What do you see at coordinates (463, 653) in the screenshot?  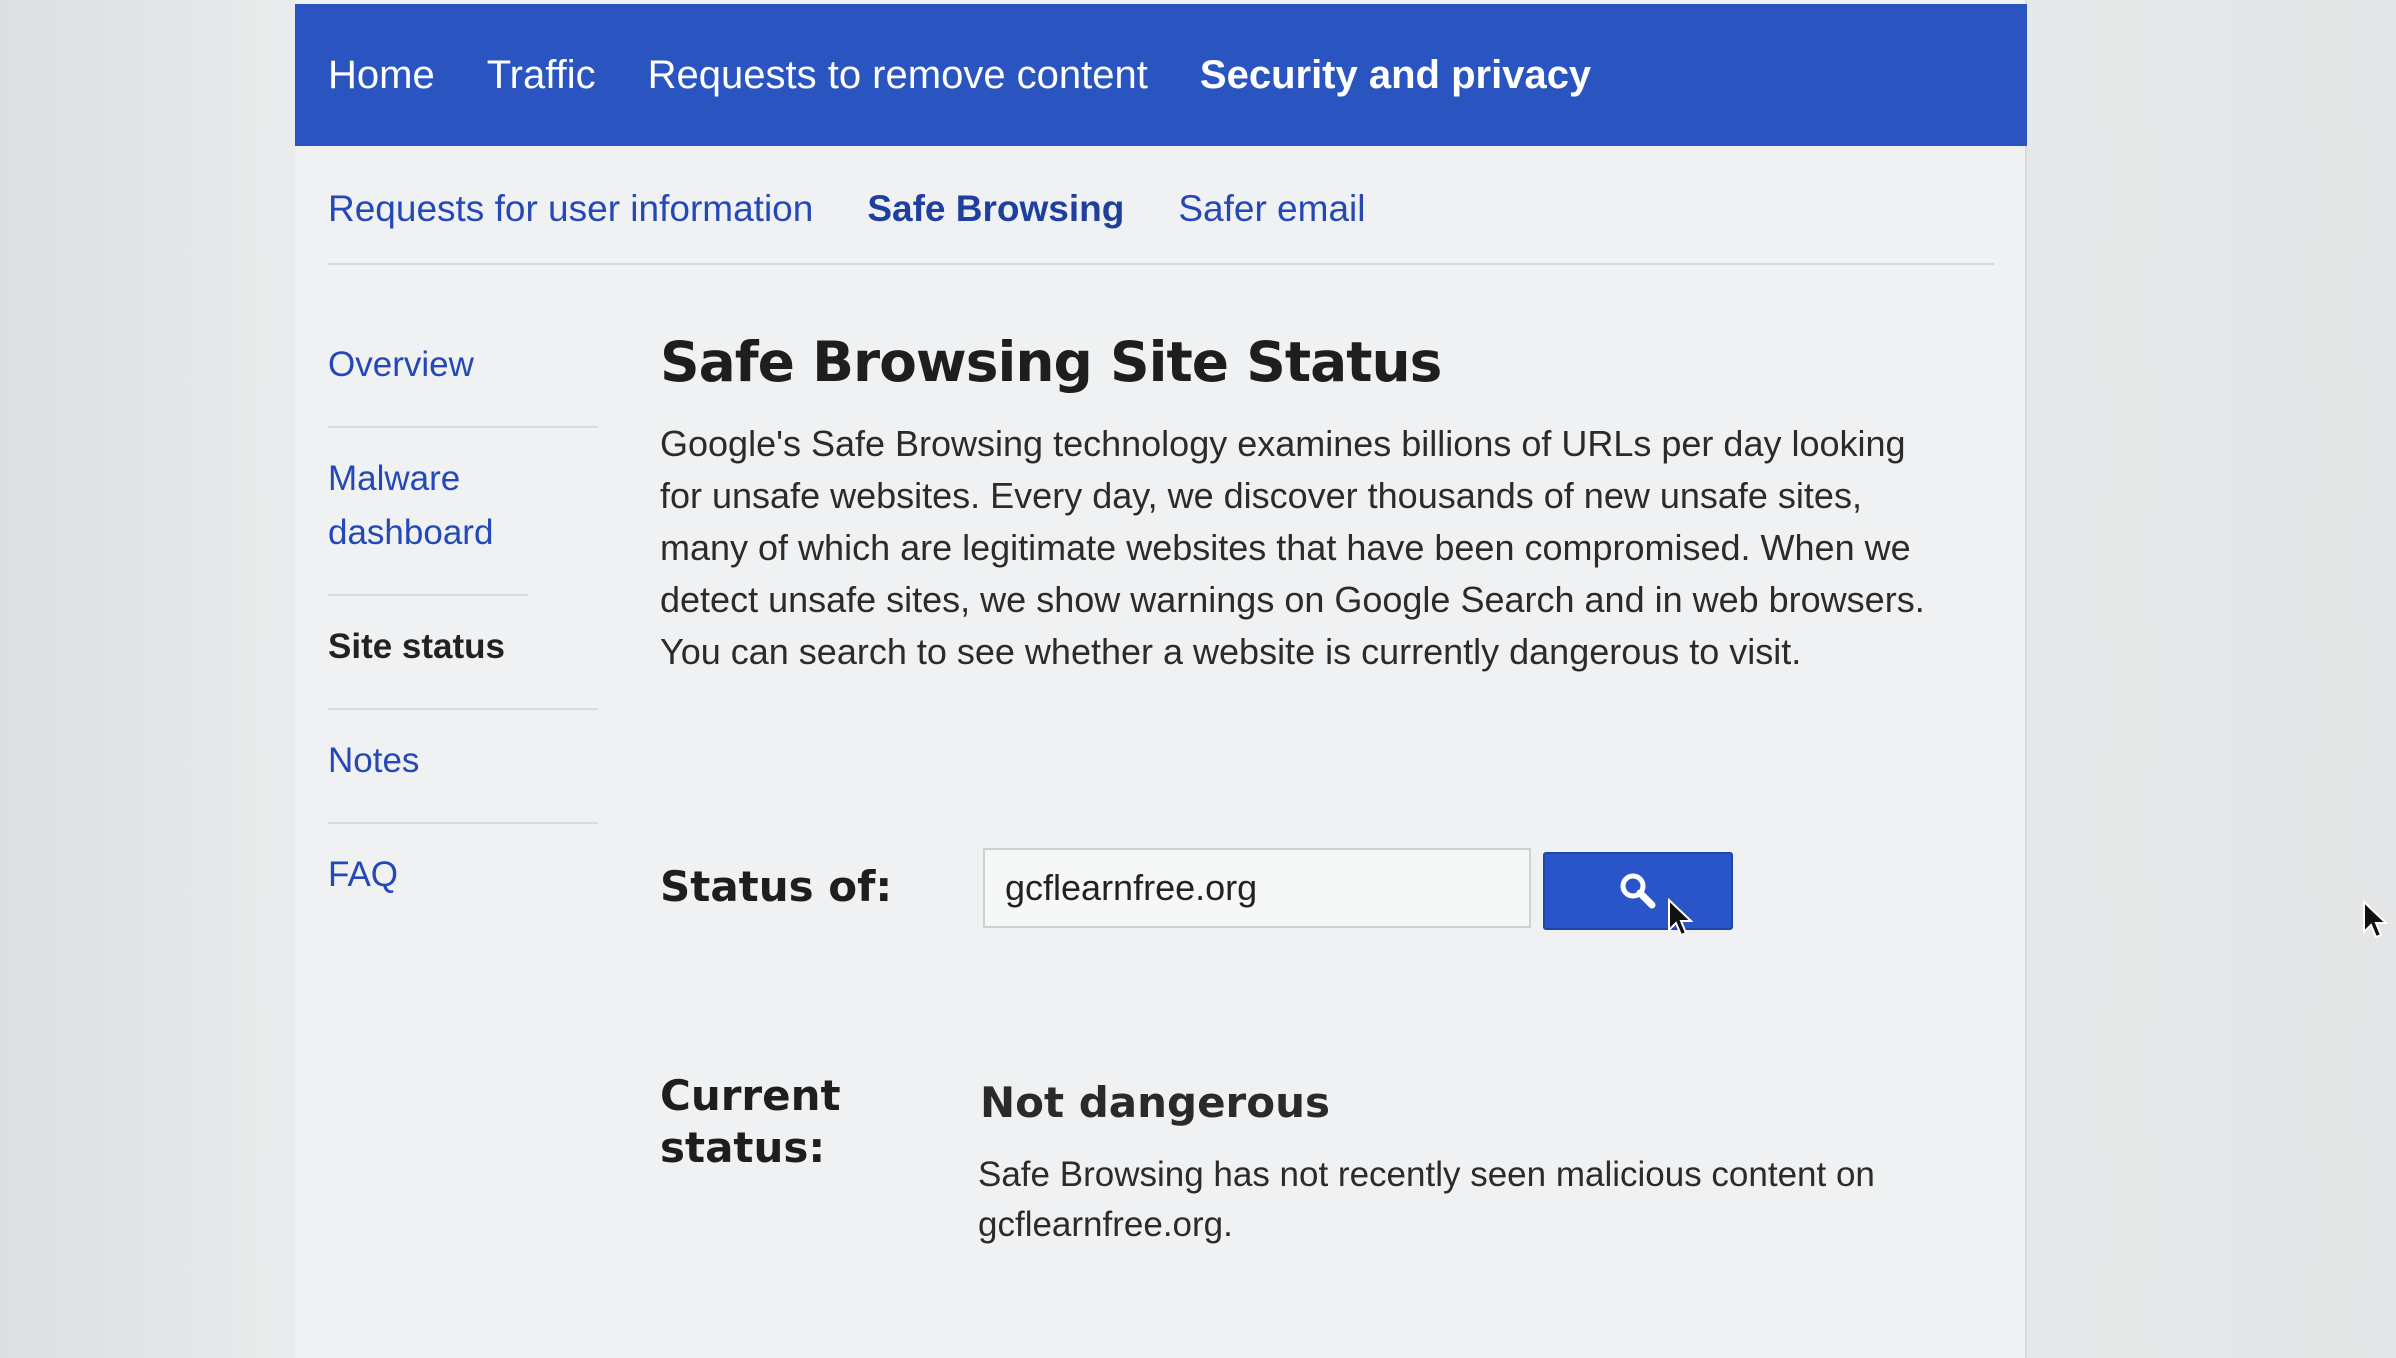 I see `sidebar-item-site-status: Site status` at bounding box center [463, 653].